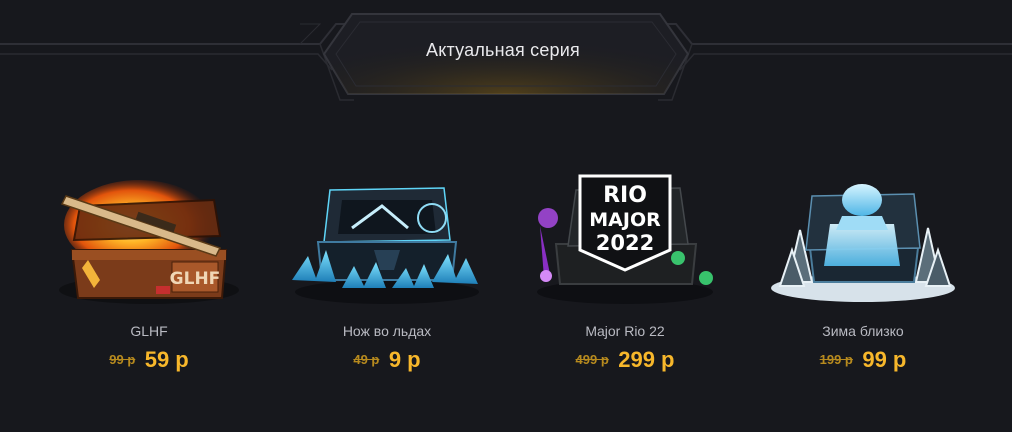  I want to click on current-price: 299 р, so click(646, 359).